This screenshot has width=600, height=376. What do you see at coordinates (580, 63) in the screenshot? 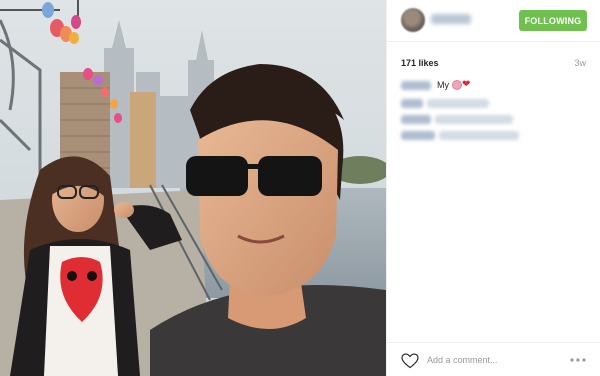
I see `post-age: 3w` at bounding box center [580, 63].